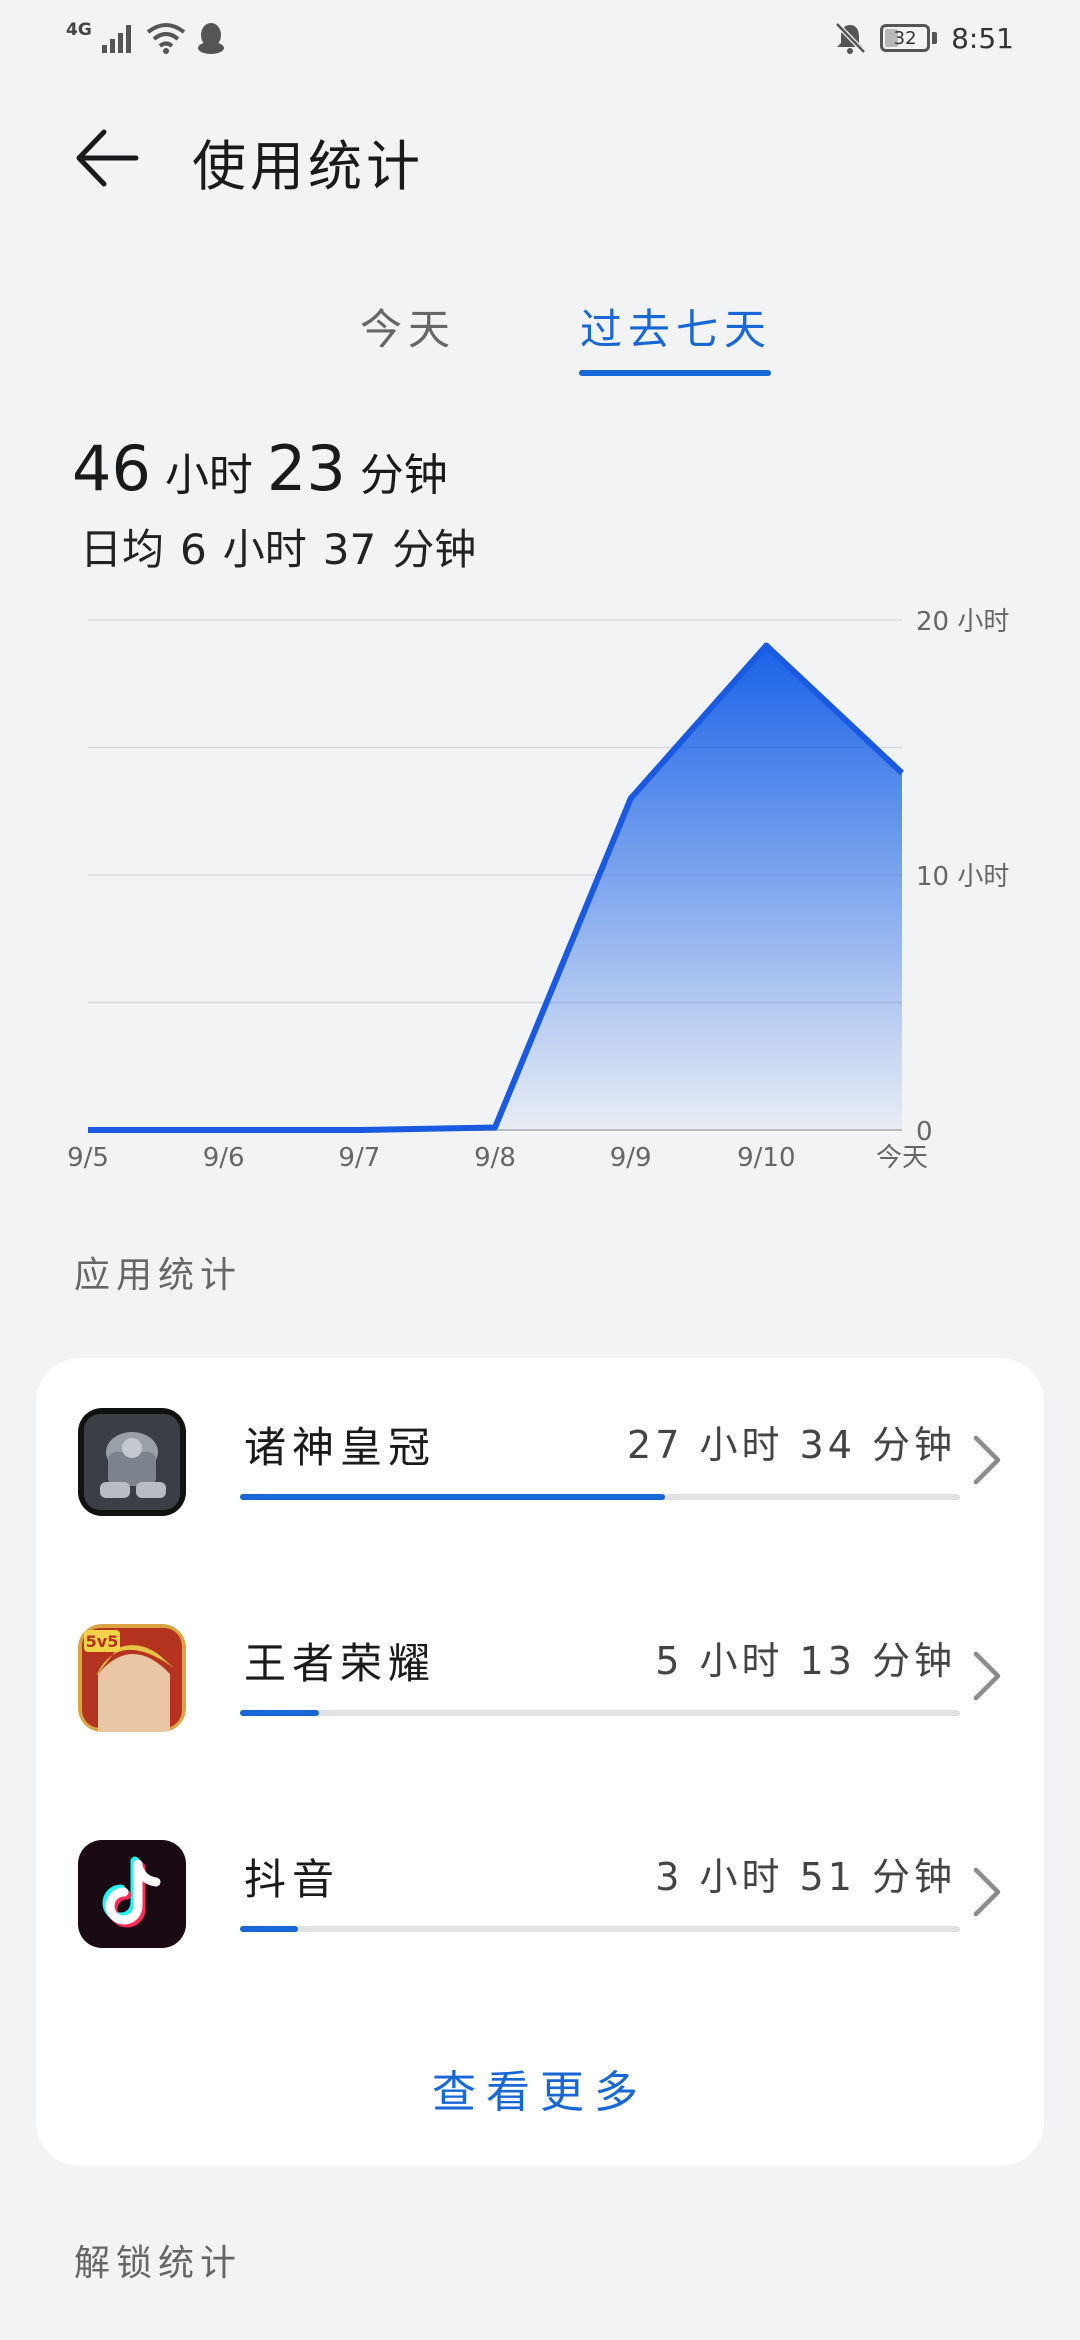 This screenshot has height=2340, width=1080. Describe the element at coordinates (540, 1458) in the screenshot. I see `app-row-zhushen: 诸神皇冠 27 小时 34 分钟` at that location.